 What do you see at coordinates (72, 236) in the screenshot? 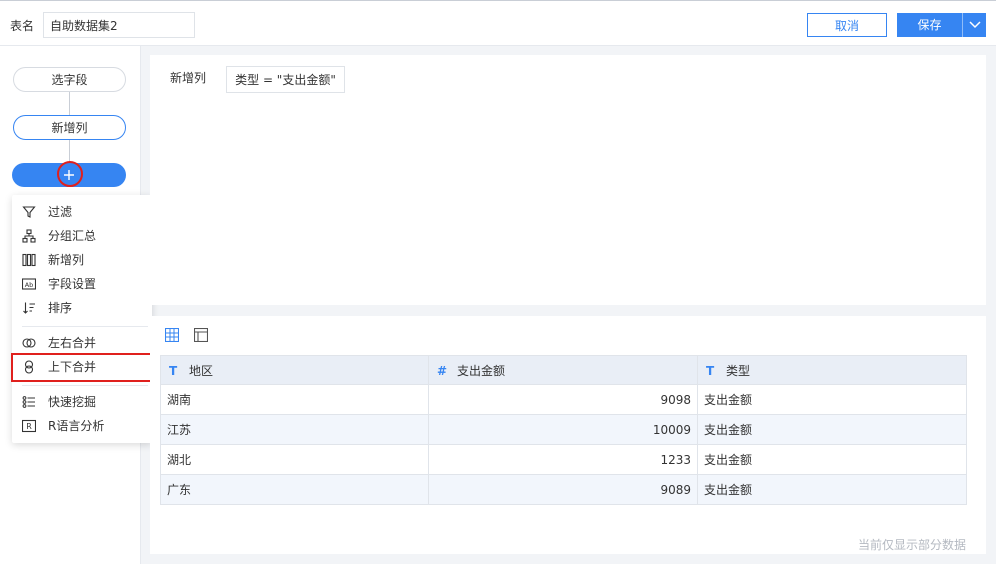
I see `menu-item-label: 分组汇总` at bounding box center [72, 236].